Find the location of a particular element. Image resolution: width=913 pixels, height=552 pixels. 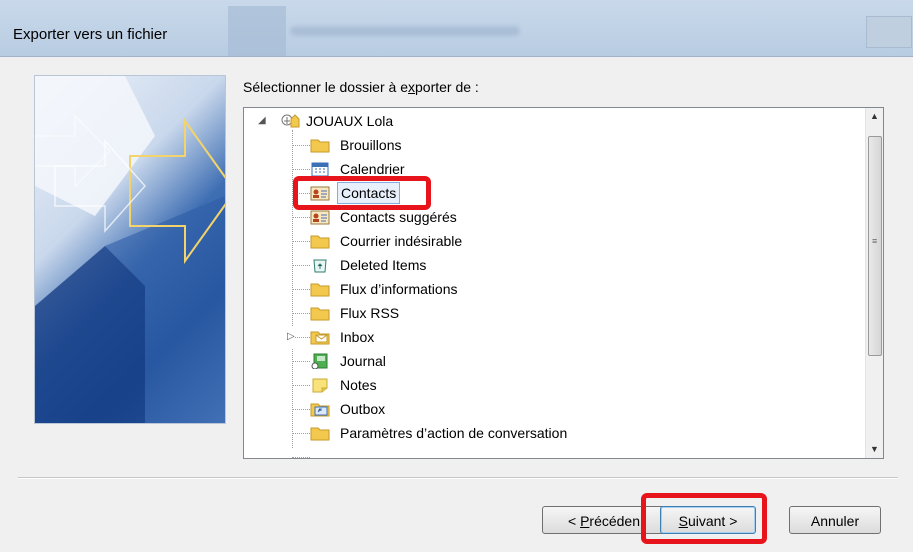

tree-item-label: Outbox is located at coordinates (363, 409).